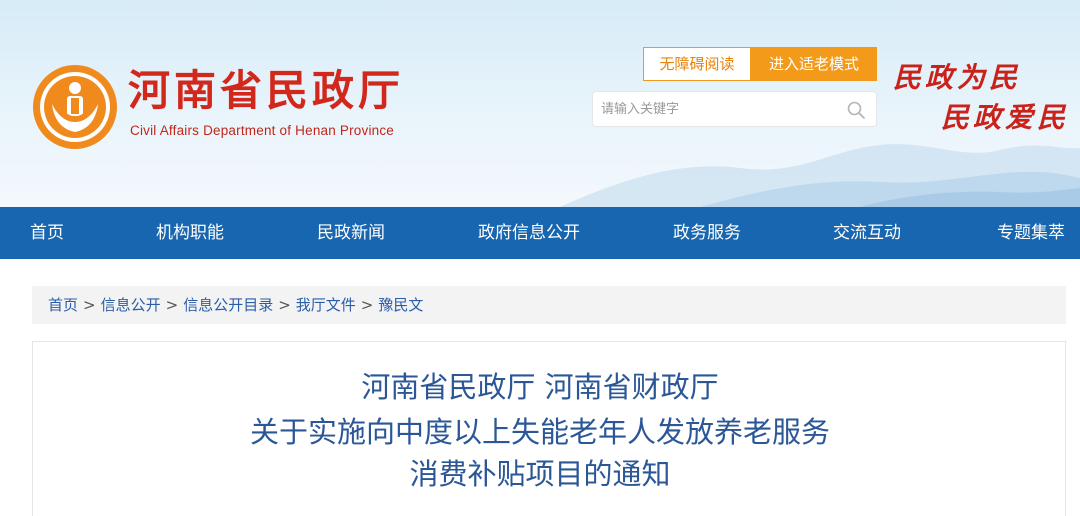 This screenshot has width=1080, height=516. I want to click on breadcrumb-home: 首页, so click(63, 305).